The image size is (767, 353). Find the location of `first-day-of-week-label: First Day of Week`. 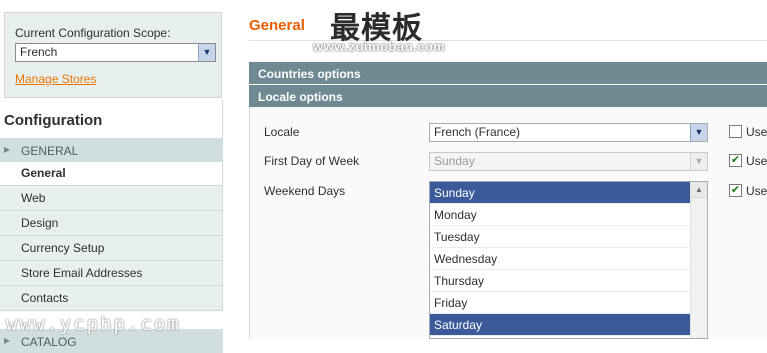

first-day-of-week-label: First Day of Week is located at coordinates (312, 161).